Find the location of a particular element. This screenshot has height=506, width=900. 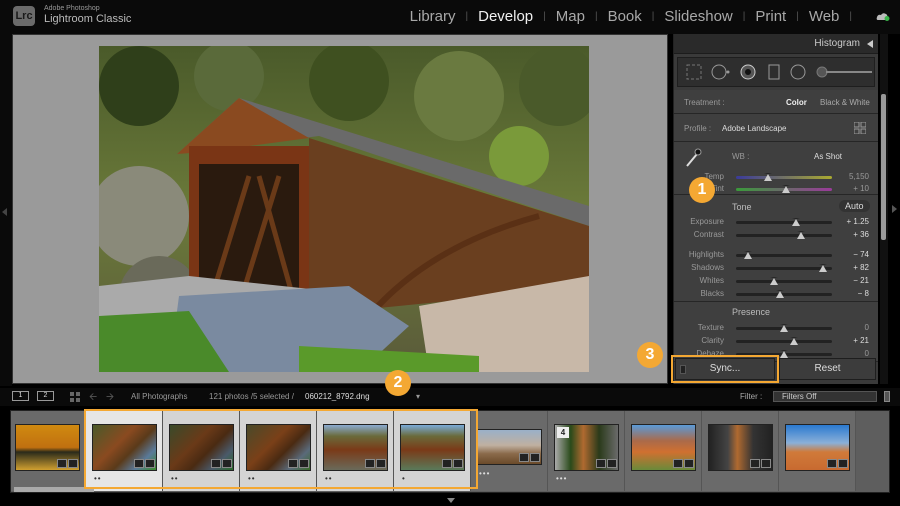

filename: 060212_8792.dng is located at coordinates (337, 396).